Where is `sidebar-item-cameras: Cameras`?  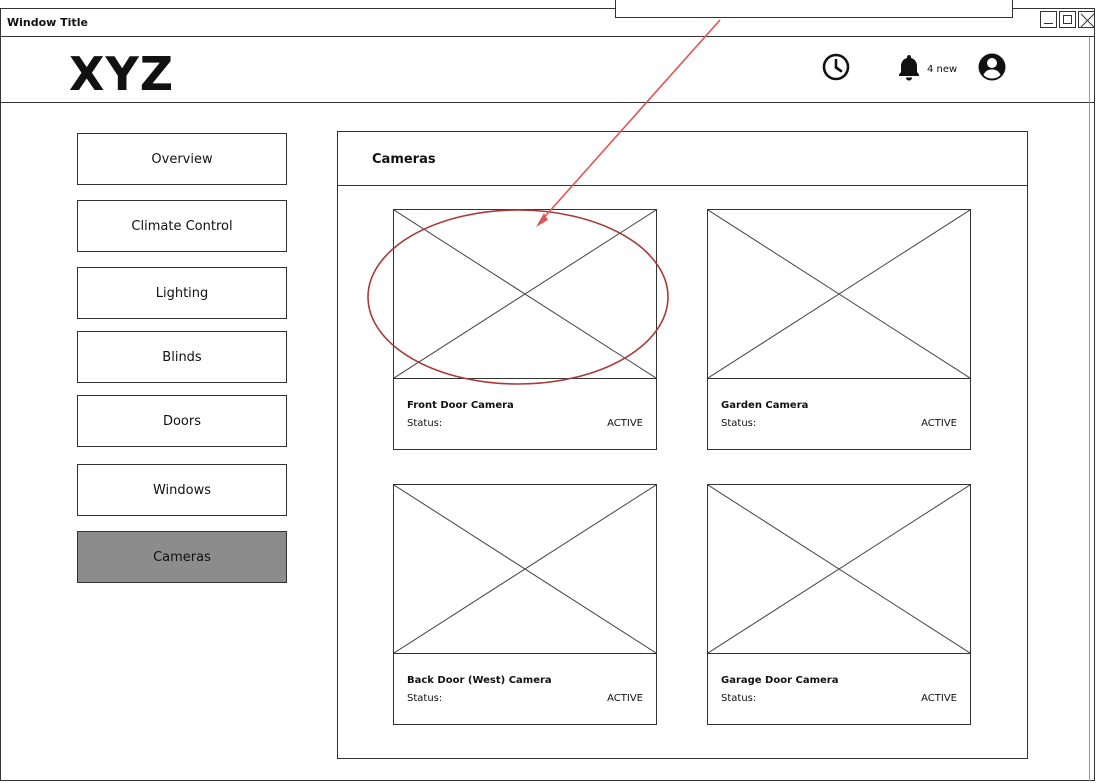 sidebar-item-cameras: Cameras is located at coordinates (182, 557).